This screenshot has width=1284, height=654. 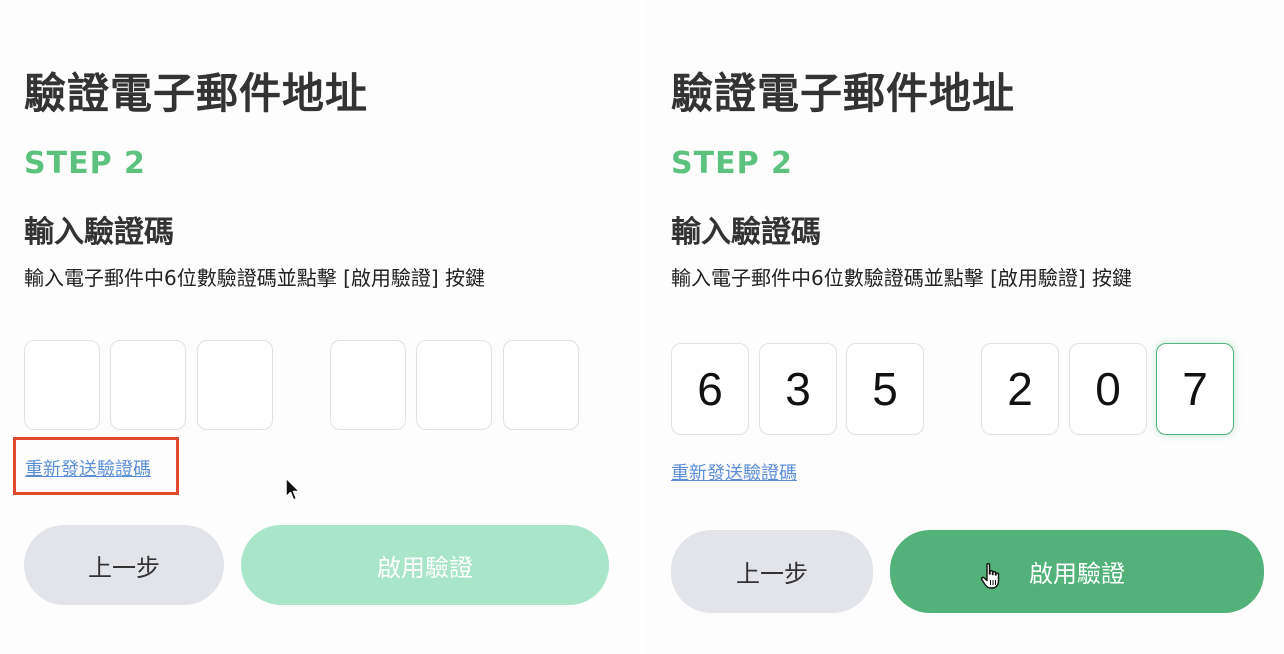 What do you see at coordinates (293, 489) in the screenshot?
I see `arrow-cursor-icon` at bounding box center [293, 489].